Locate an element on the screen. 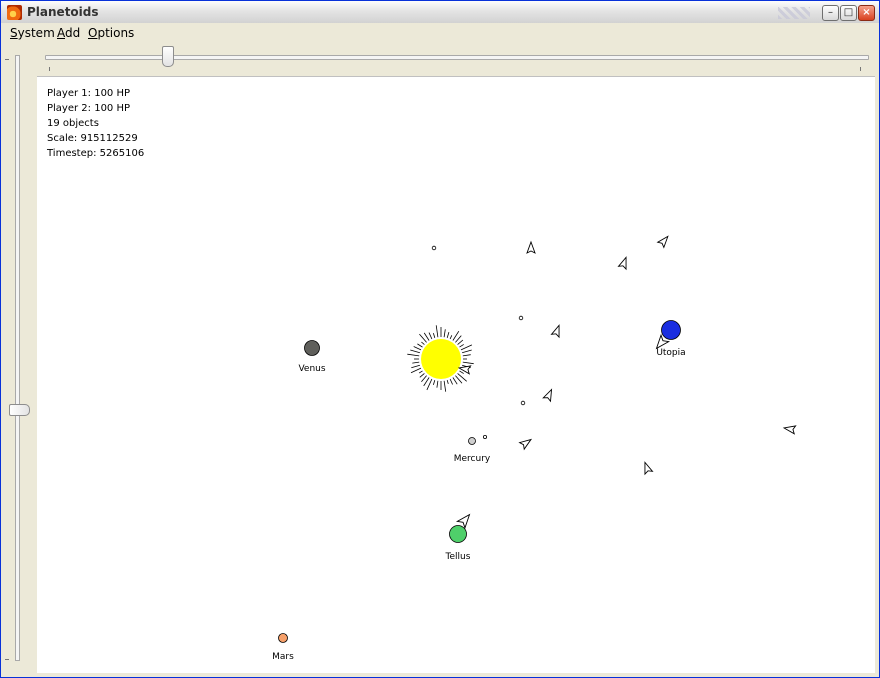 This screenshot has height=678, width=880. menu-options: Options is located at coordinates (111, 33).